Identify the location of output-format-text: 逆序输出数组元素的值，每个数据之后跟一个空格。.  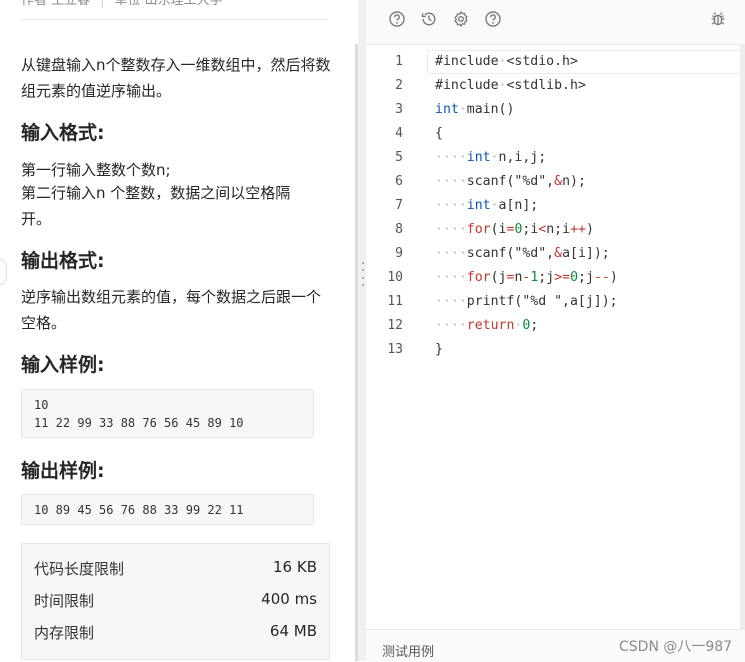
(171, 310).